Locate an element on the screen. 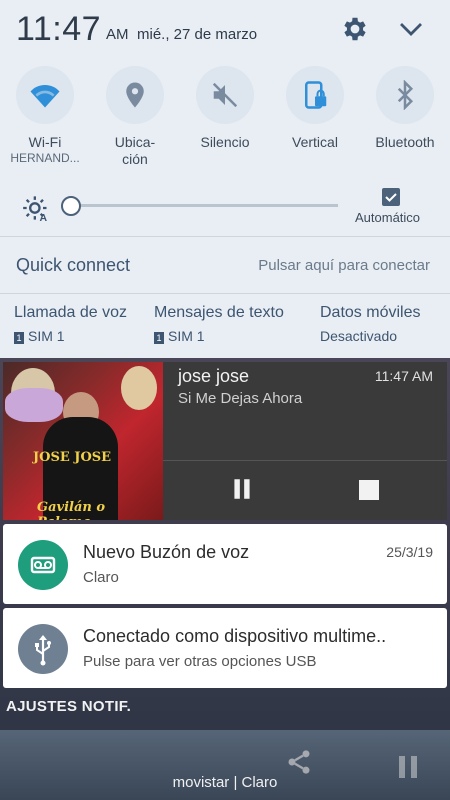  auto-brightness-label: Automático is located at coordinates (388, 217).